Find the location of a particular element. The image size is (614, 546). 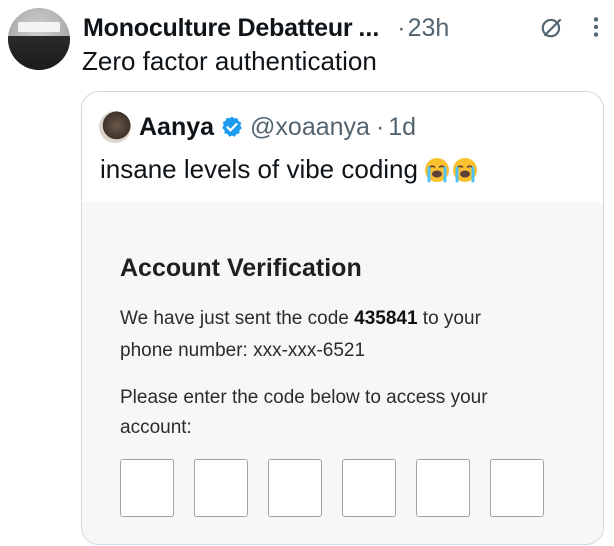

quoted-tweet-header: Aanya @xoaanya · 1d is located at coordinates (257, 127).